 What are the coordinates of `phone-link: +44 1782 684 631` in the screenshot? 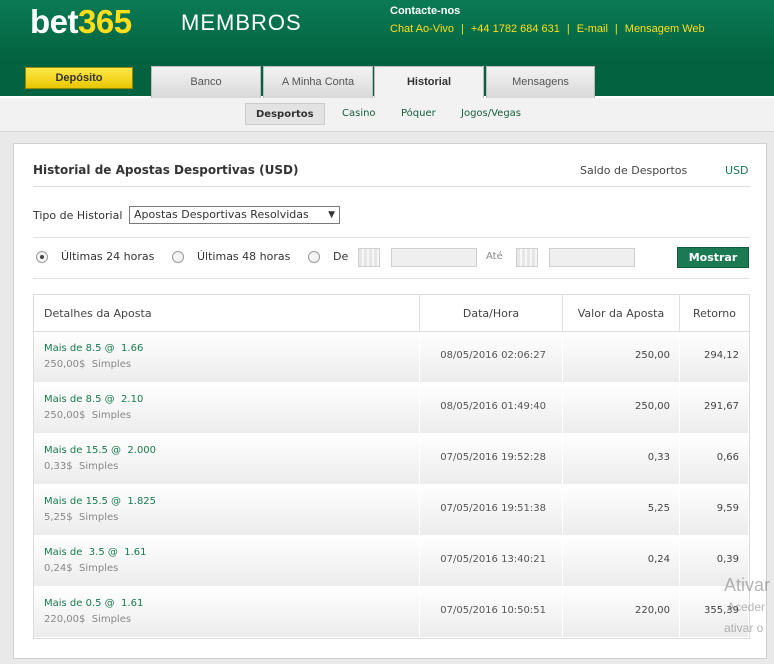 It's located at (515, 29).